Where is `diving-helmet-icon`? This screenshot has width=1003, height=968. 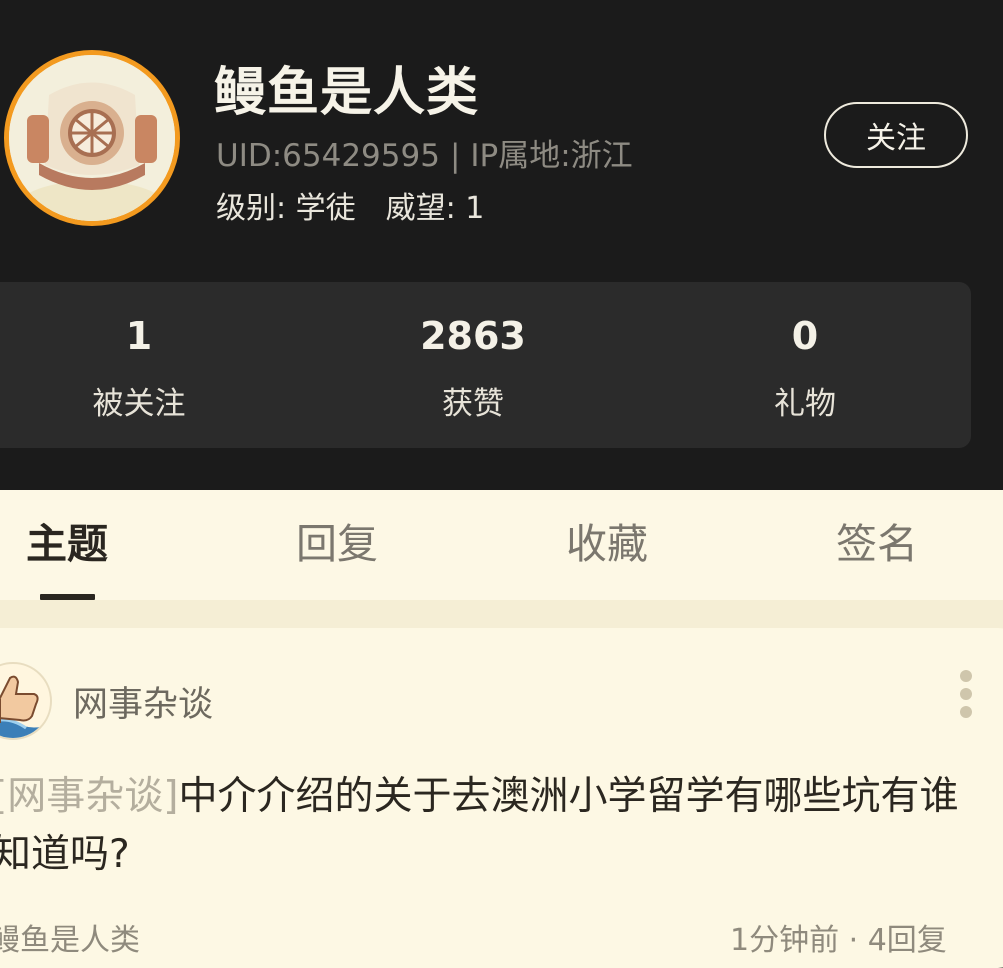
diving-helmet-icon is located at coordinates (92, 138).